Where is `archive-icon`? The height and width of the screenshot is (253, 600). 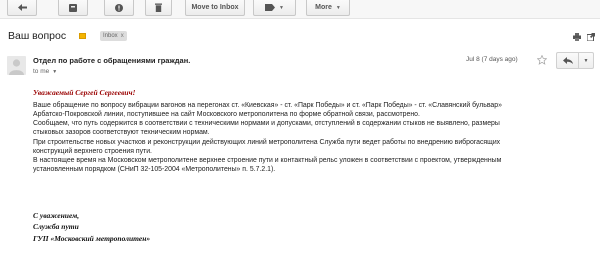 archive-icon is located at coordinates (73, 7).